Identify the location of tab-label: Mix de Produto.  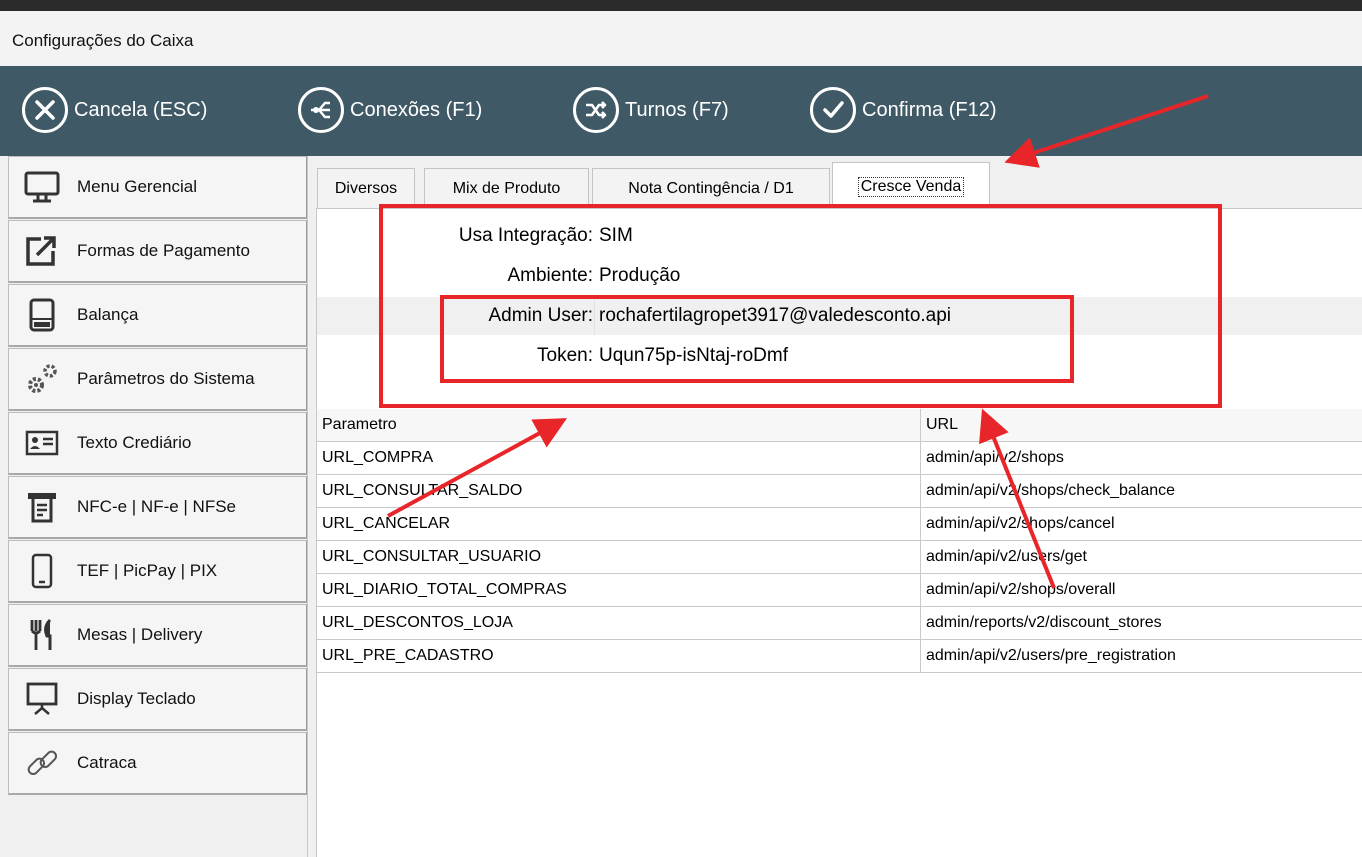
(506, 188).